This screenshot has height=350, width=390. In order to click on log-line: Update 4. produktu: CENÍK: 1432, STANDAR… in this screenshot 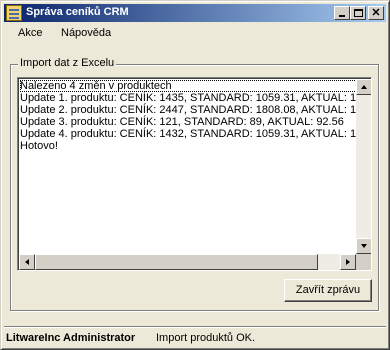, I will do `click(188, 134)`.